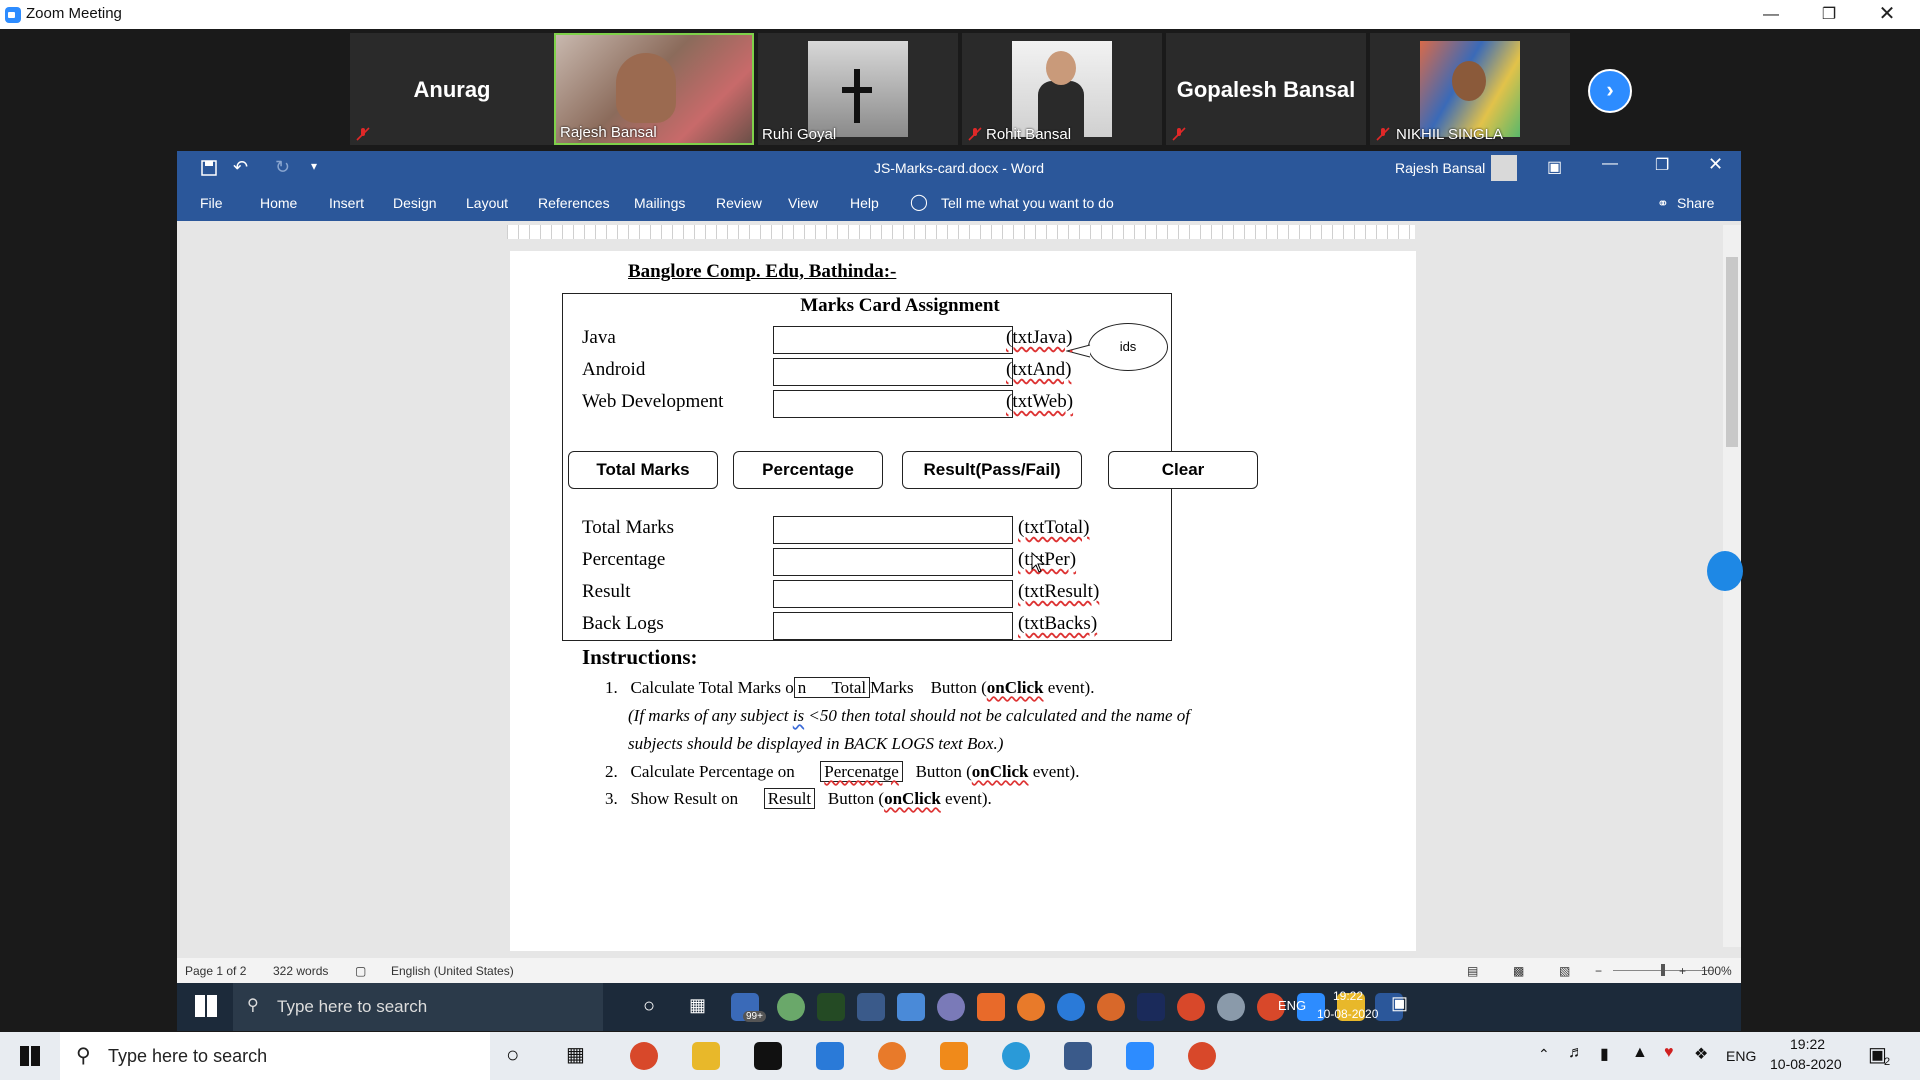 This screenshot has height=1080, width=1920. Describe the element at coordinates (215, 971) in the screenshot. I see `page-count: Page 1 of 2` at that location.